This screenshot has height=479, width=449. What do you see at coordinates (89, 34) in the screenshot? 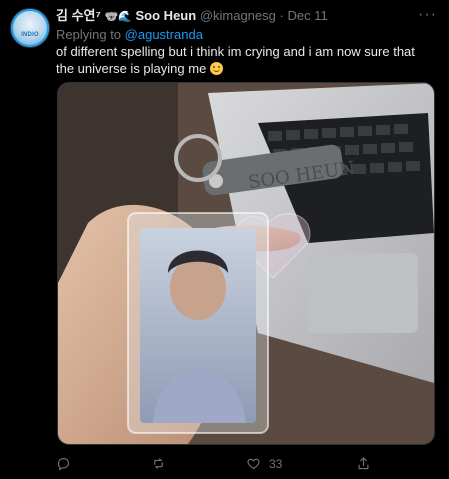
I see `replying-prefix: Replying to` at bounding box center [89, 34].